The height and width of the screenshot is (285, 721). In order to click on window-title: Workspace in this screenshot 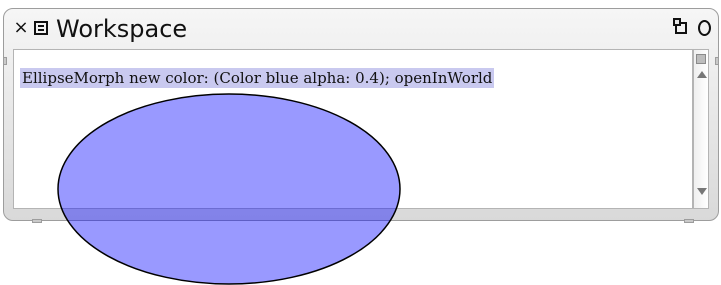, I will do `click(122, 29)`.